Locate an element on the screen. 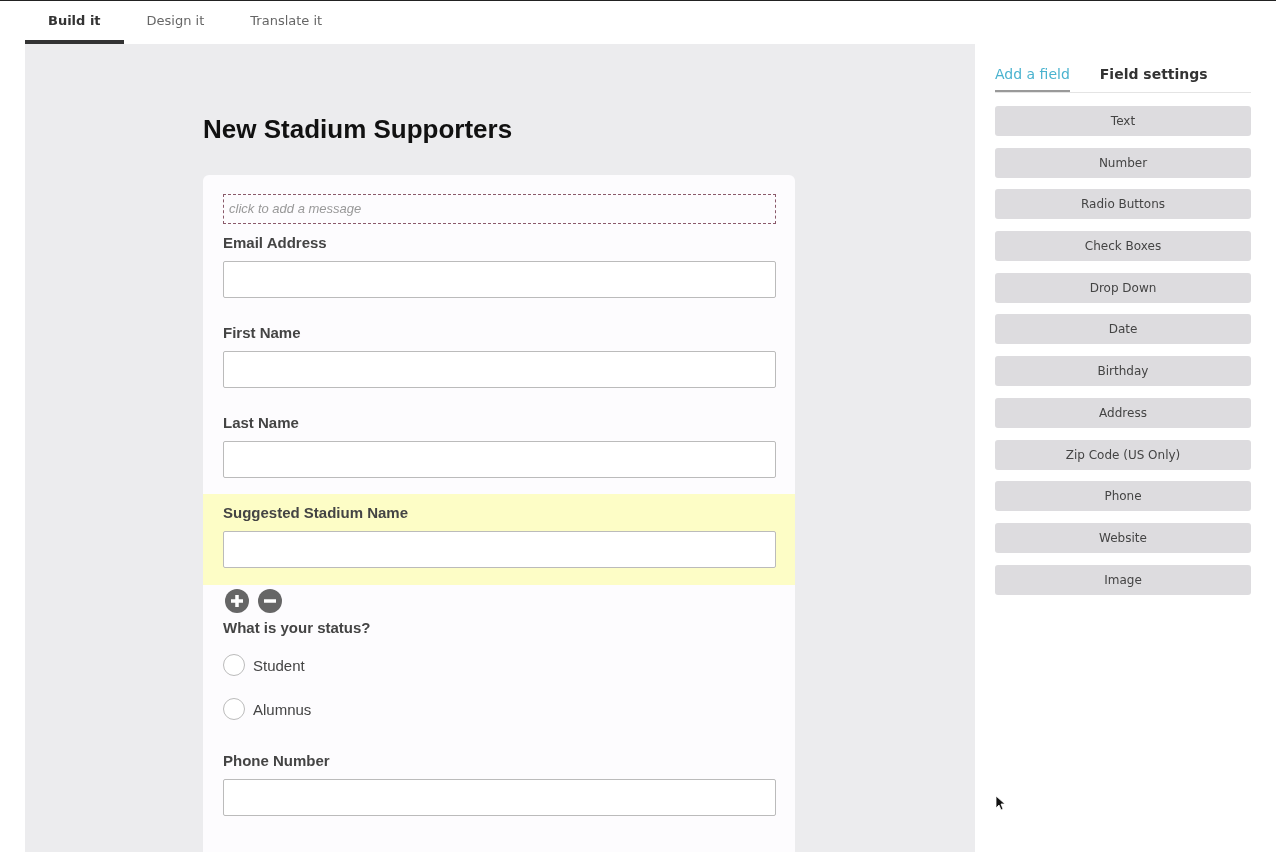  field-type-button: Image is located at coordinates (1123, 579).